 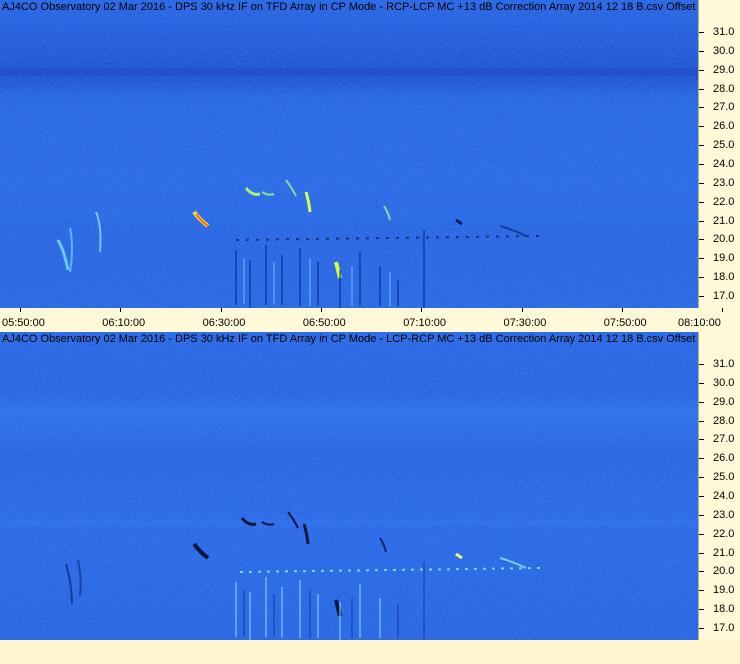 I want to click on time-tick-label: 07:10:00, so click(x=425, y=323).